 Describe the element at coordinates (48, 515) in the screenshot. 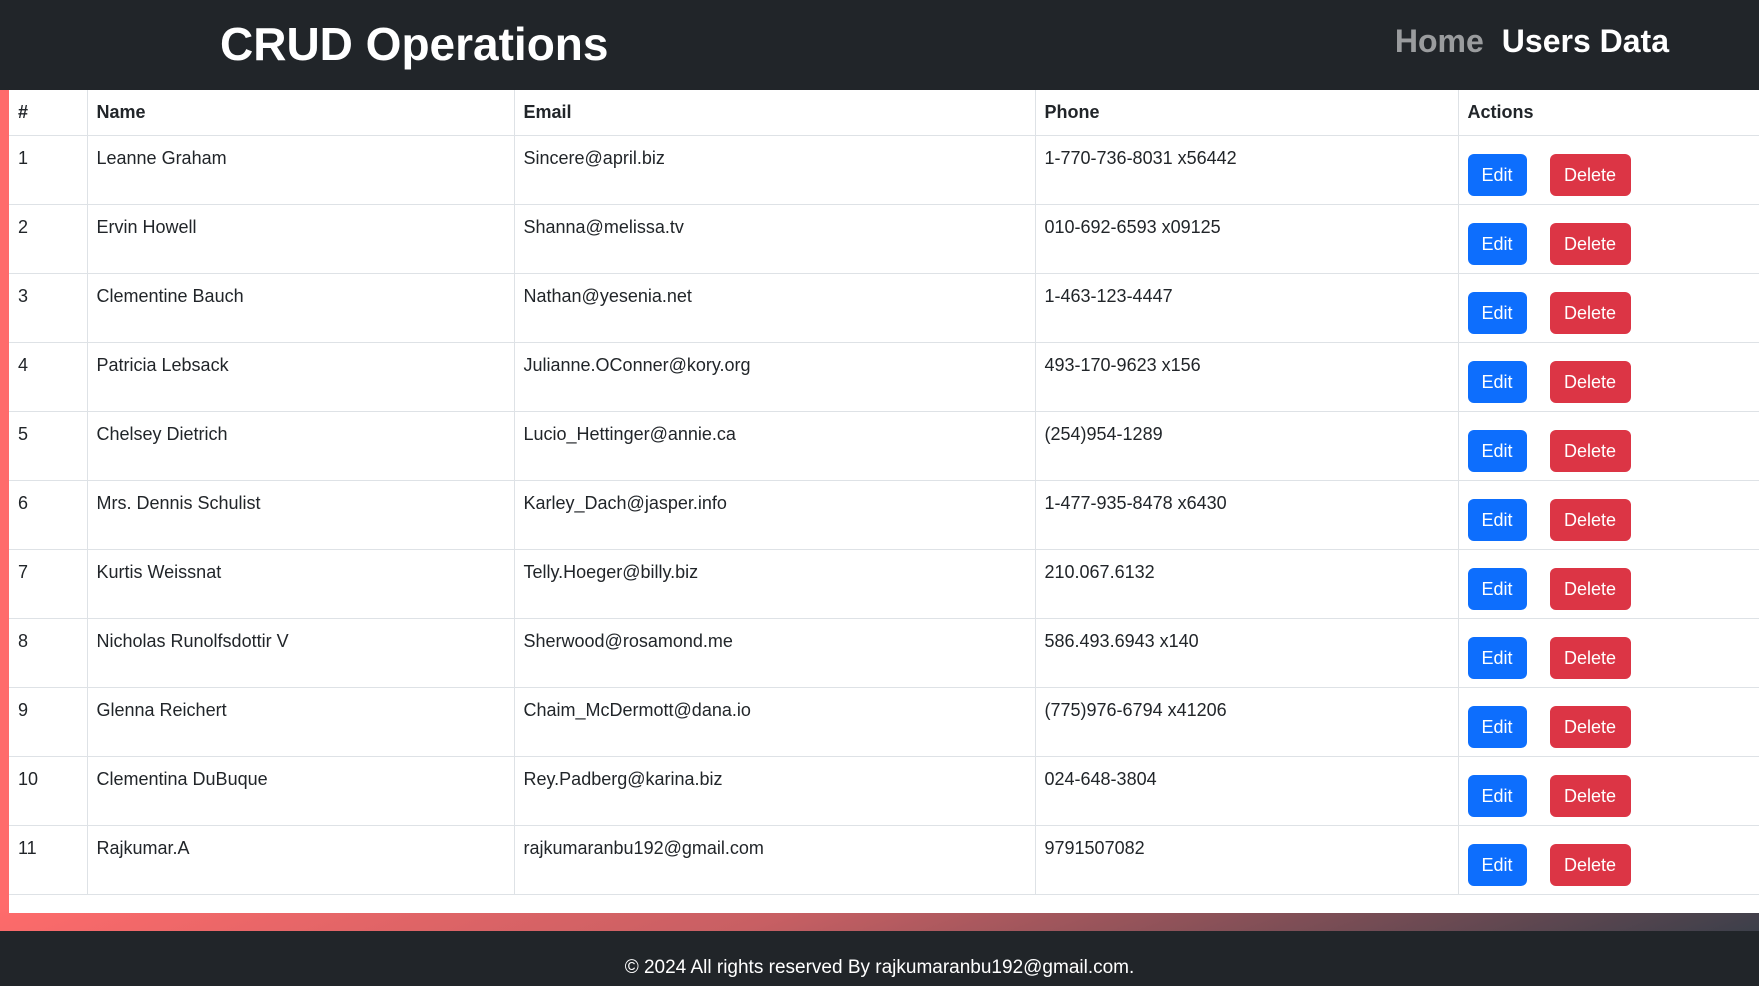

I see `cell-id: 6` at that location.